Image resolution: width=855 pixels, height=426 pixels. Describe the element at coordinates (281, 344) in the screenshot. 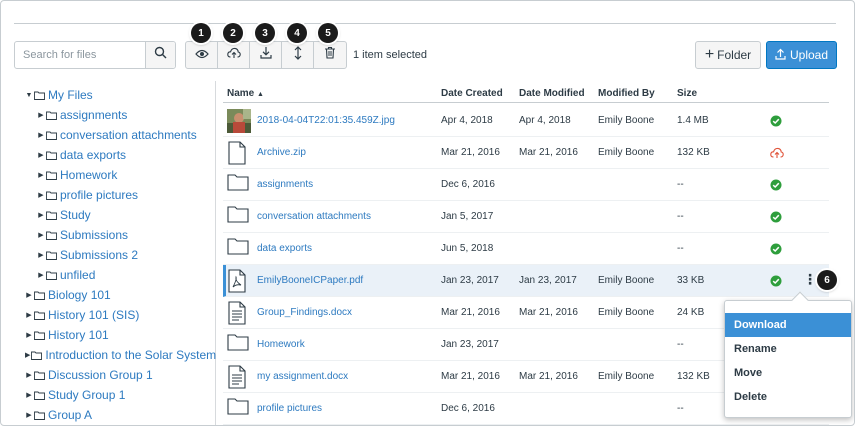

I see `file-name-link: Homework` at that location.